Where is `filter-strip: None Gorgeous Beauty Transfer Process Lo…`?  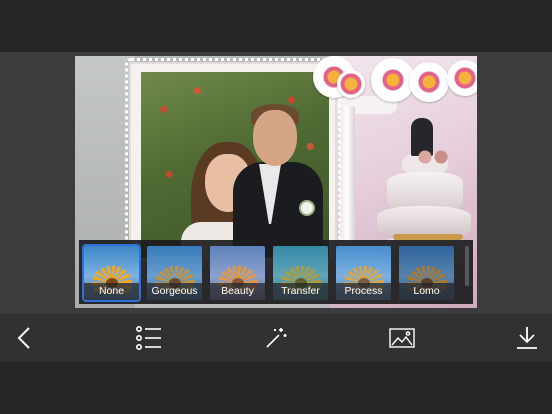 filter-strip: None Gorgeous Beauty Transfer Process Lo… is located at coordinates (276, 272).